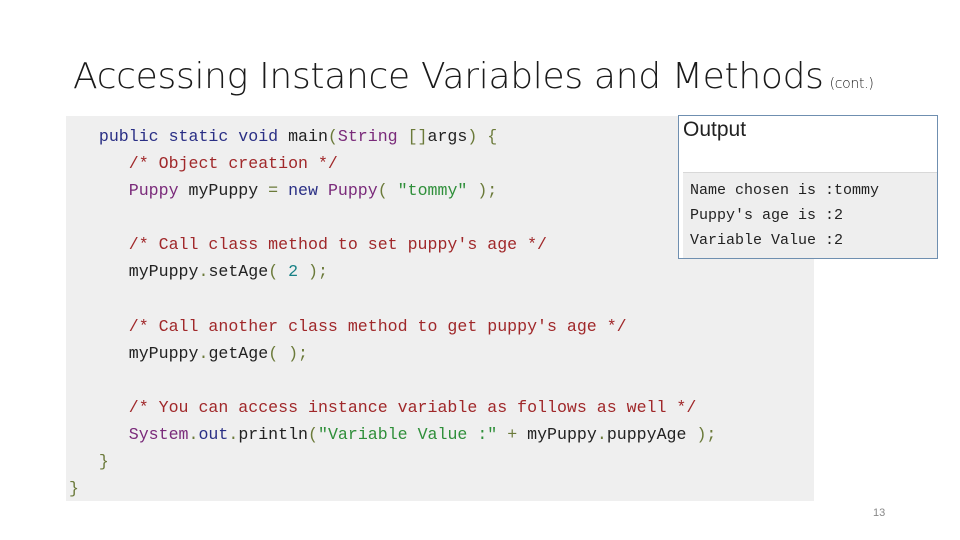 The height and width of the screenshot is (540, 960). What do you see at coordinates (158, 435) in the screenshot?
I see `code-token: System` at bounding box center [158, 435].